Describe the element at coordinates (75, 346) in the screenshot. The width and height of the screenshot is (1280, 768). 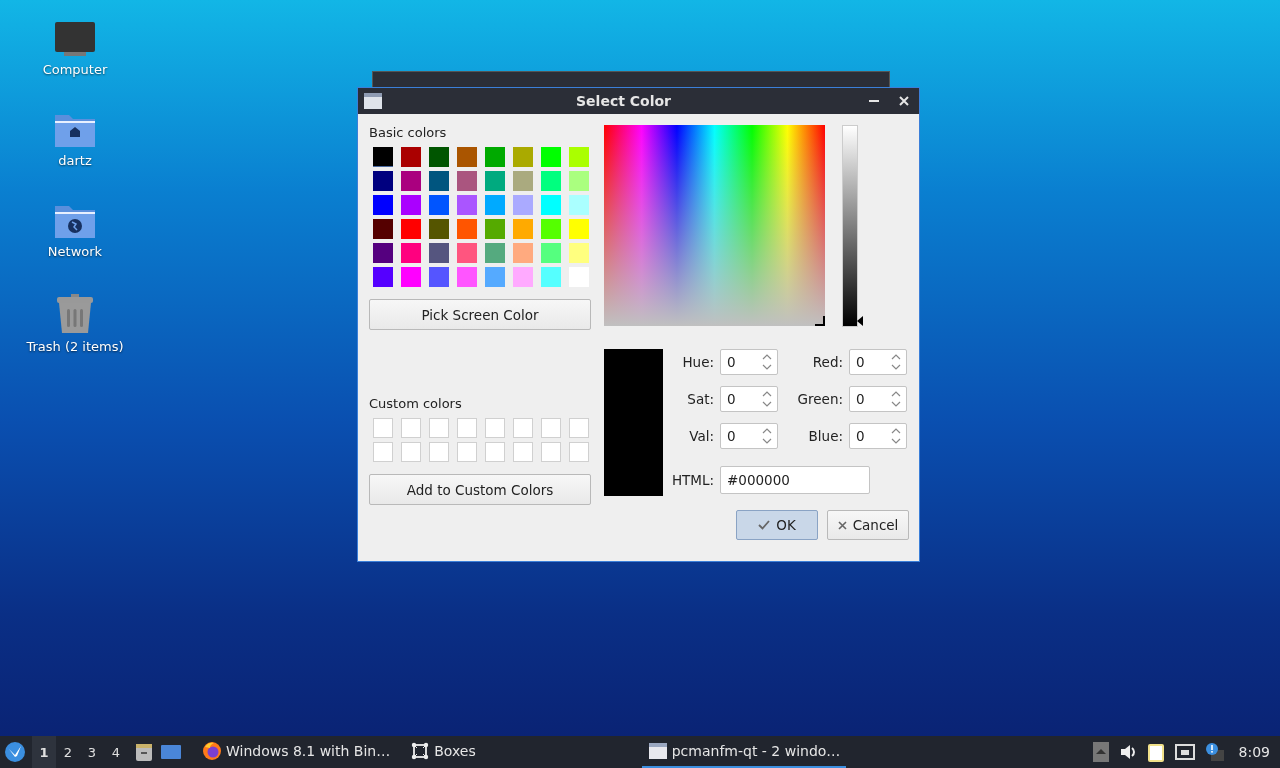
I see `desktop-icon-label: Trash (2 items)` at that location.